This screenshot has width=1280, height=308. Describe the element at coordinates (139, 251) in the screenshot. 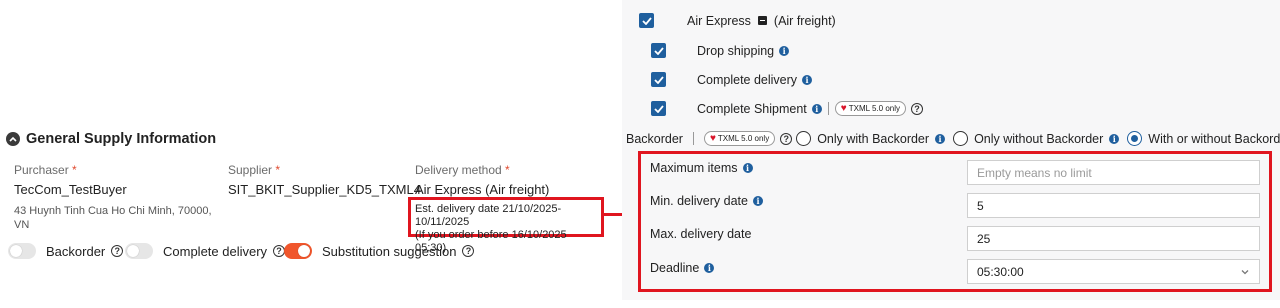

I see `complete-delivery-toggle` at that location.